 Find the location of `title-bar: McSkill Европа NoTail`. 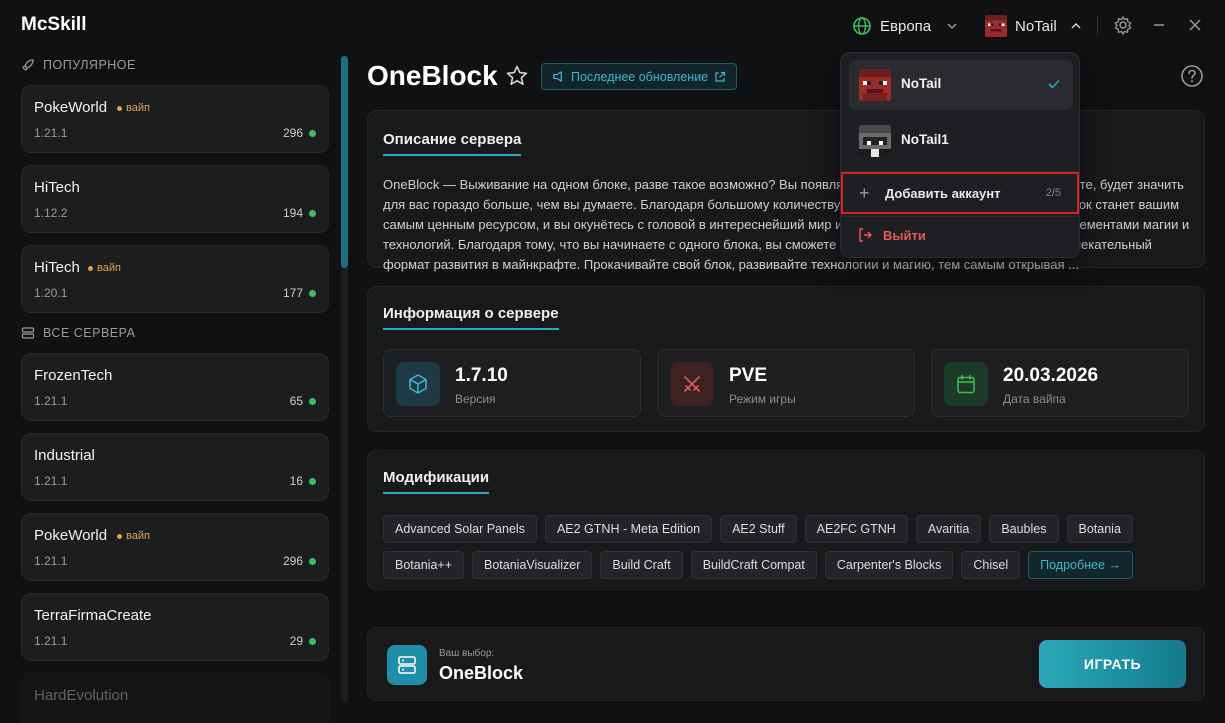

title-bar: McSkill Европа NoTail is located at coordinates (612, 26).